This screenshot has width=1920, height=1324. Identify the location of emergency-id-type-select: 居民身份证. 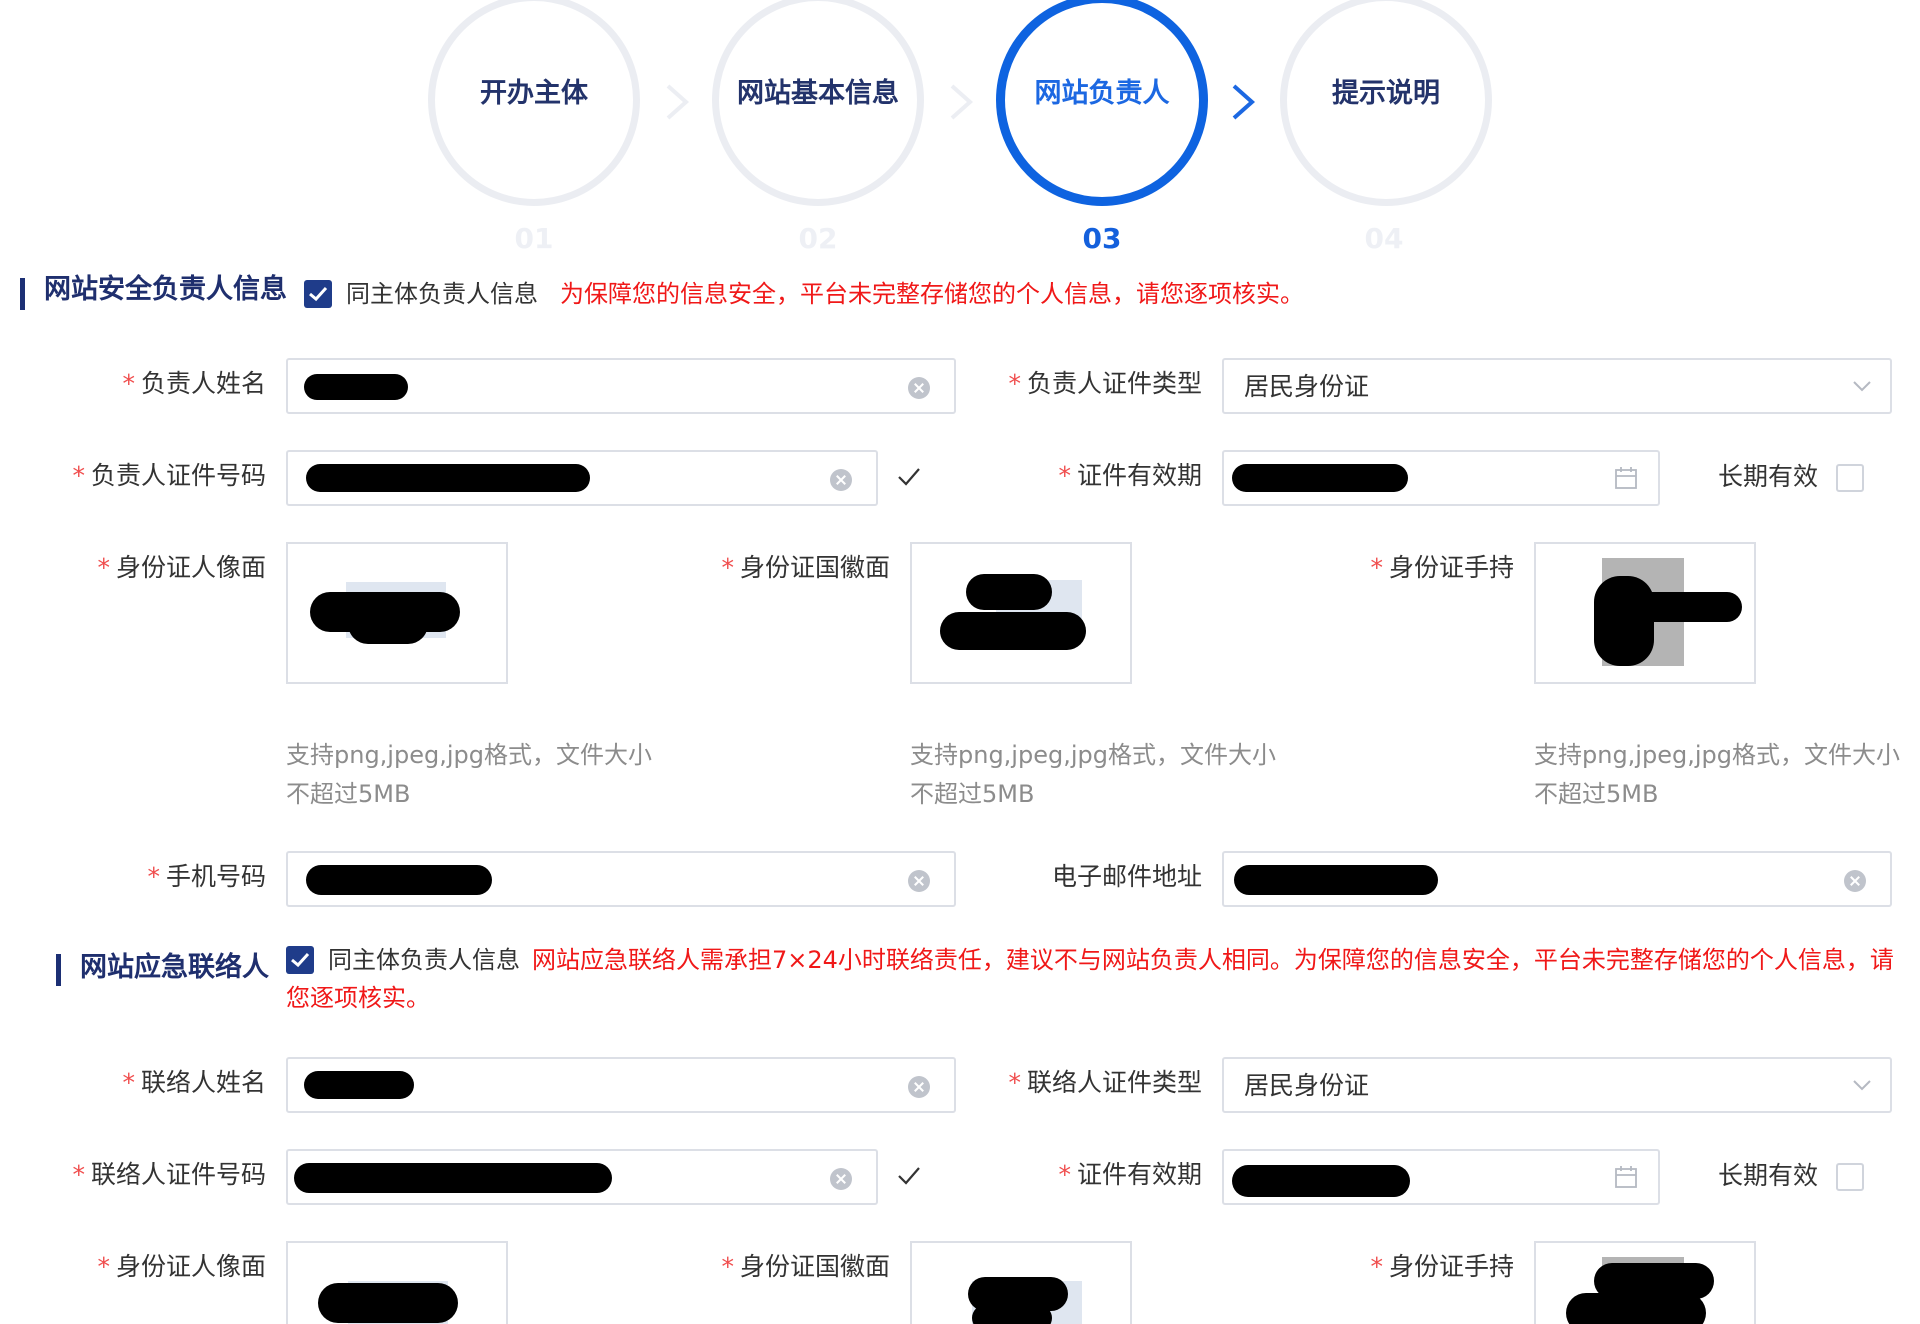
(1557, 1085).